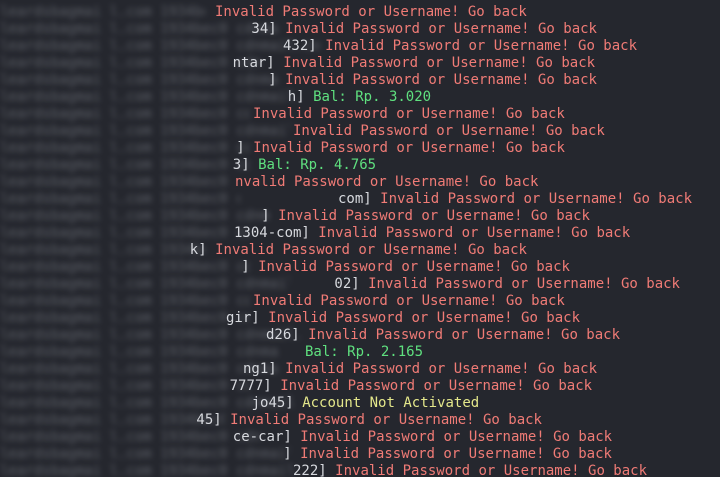  What do you see at coordinates (364, 352) in the screenshot?
I see `status-message: Bal: Rp. 2.165` at bounding box center [364, 352].